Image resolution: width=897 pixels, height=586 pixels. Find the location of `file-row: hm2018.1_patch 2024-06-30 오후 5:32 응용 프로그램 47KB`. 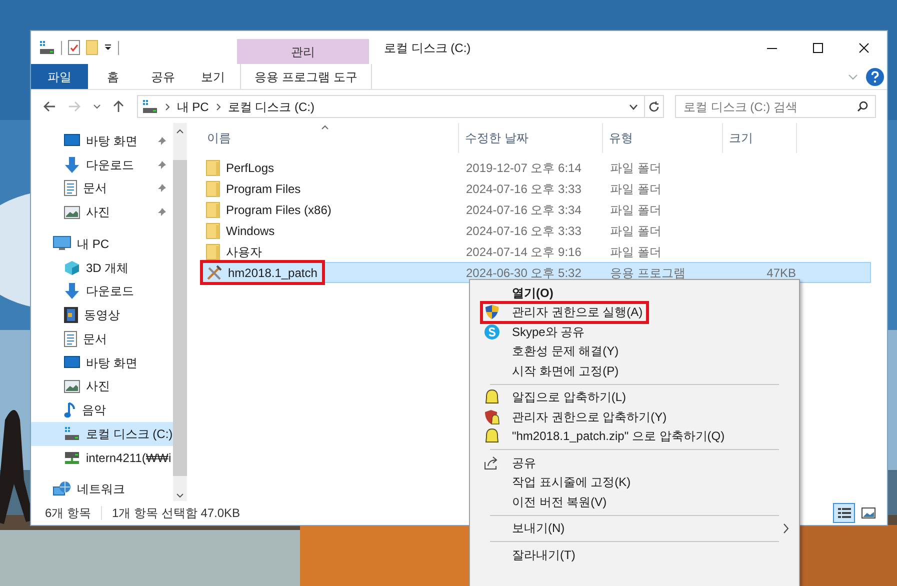

file-row: hm2018.1_patch 2024-06-30 오후 5:32 응용 프로그램 47KB is located at coordinates (536, 272).